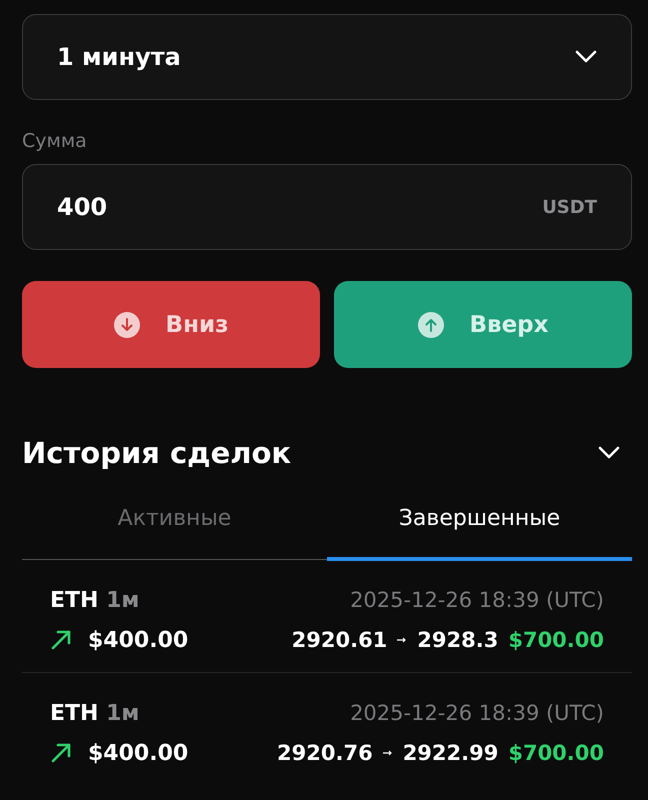 This screenshot has width=648, height=800. Describe the element at coordinates (340, 640) in the screenshot. I see `open-price: 2920.61` at that location.